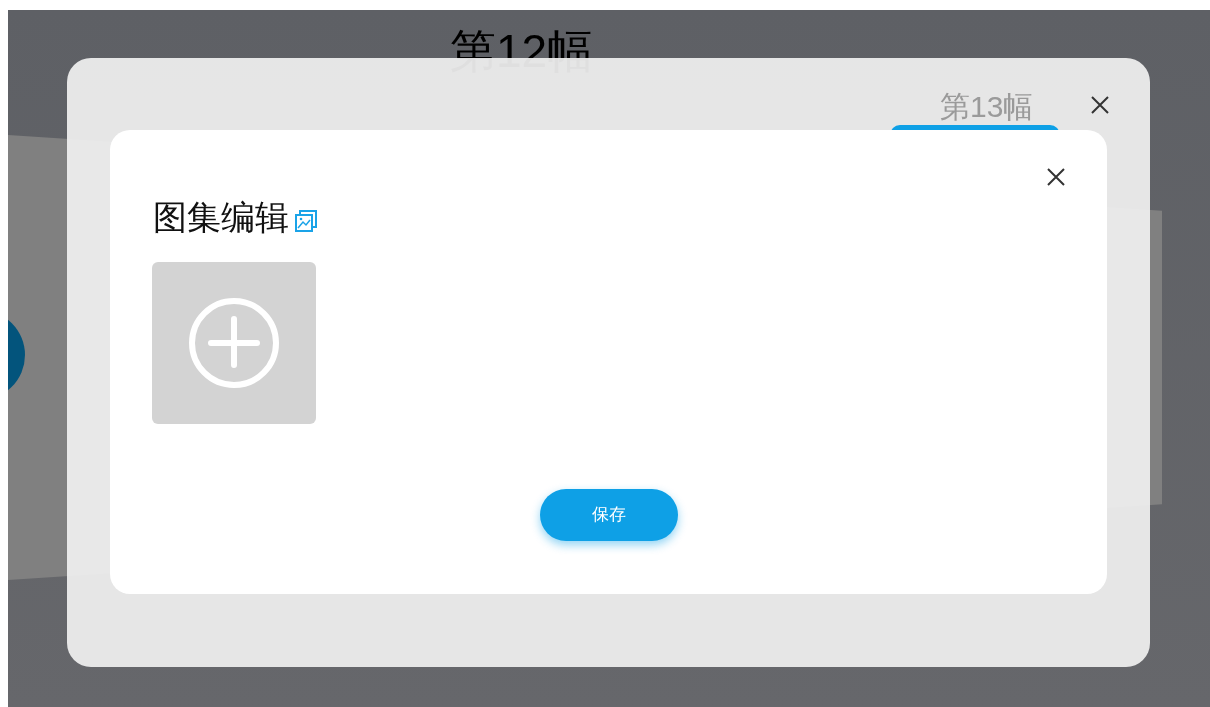  I want to click on dialog-title: 图集编辑, so click(221, 217).